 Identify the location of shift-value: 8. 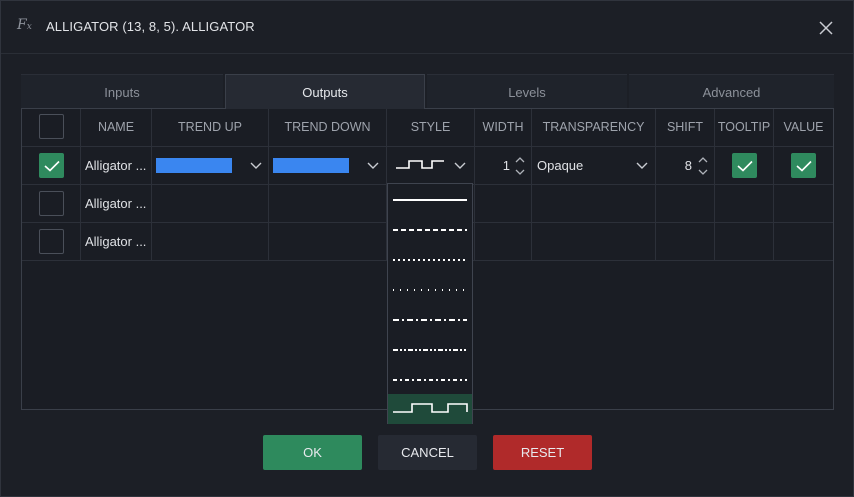
(684, 165).